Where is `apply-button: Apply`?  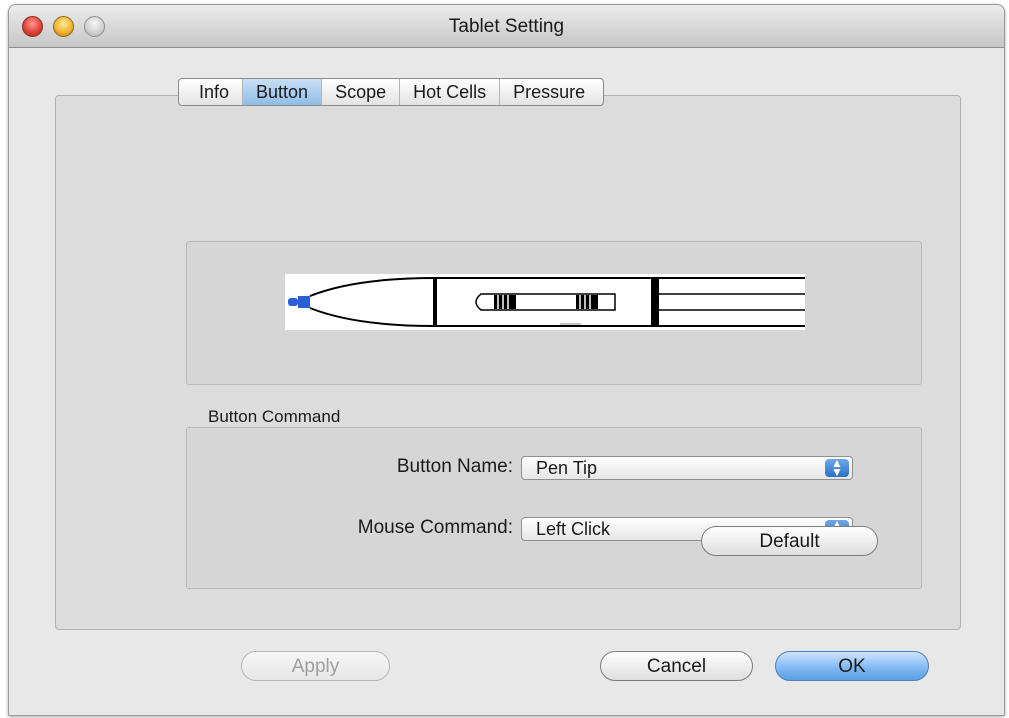 apply-button: Apply is located at coordinates (315, 666).